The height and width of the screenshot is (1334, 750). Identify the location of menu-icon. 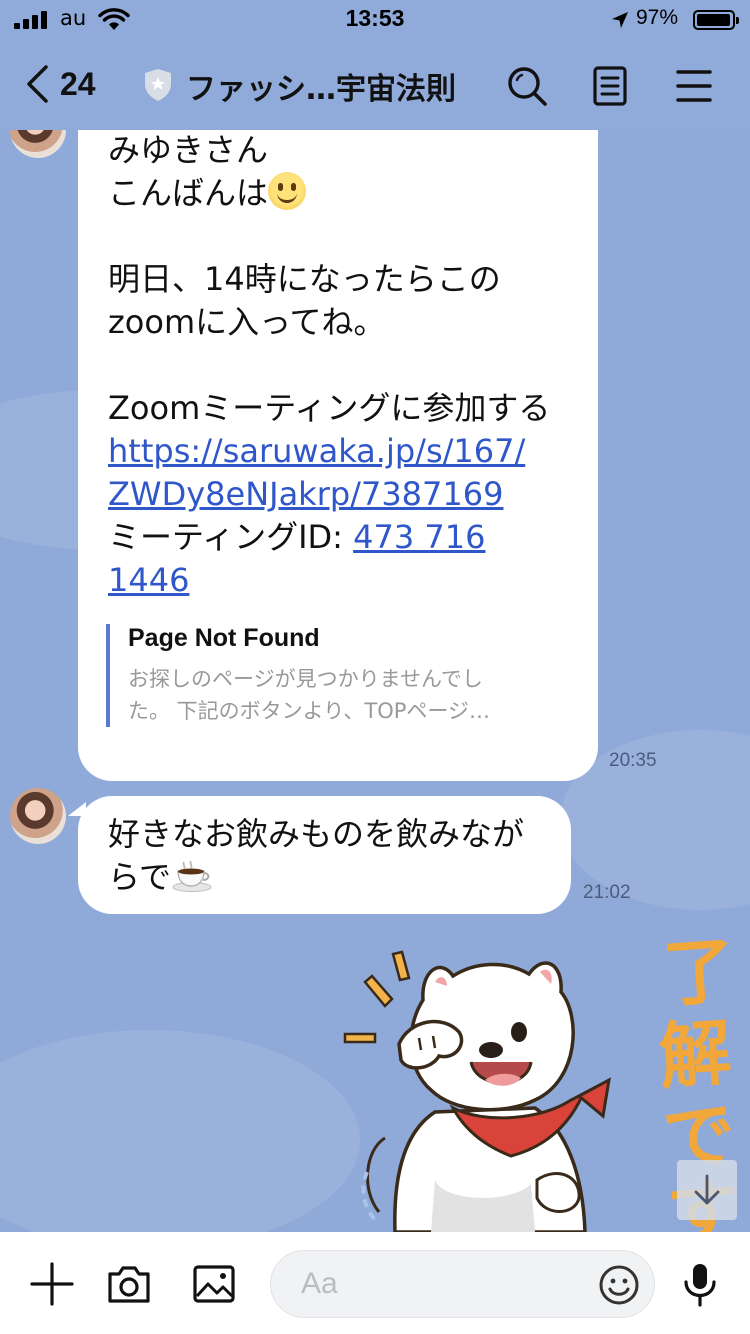
(694, 86).